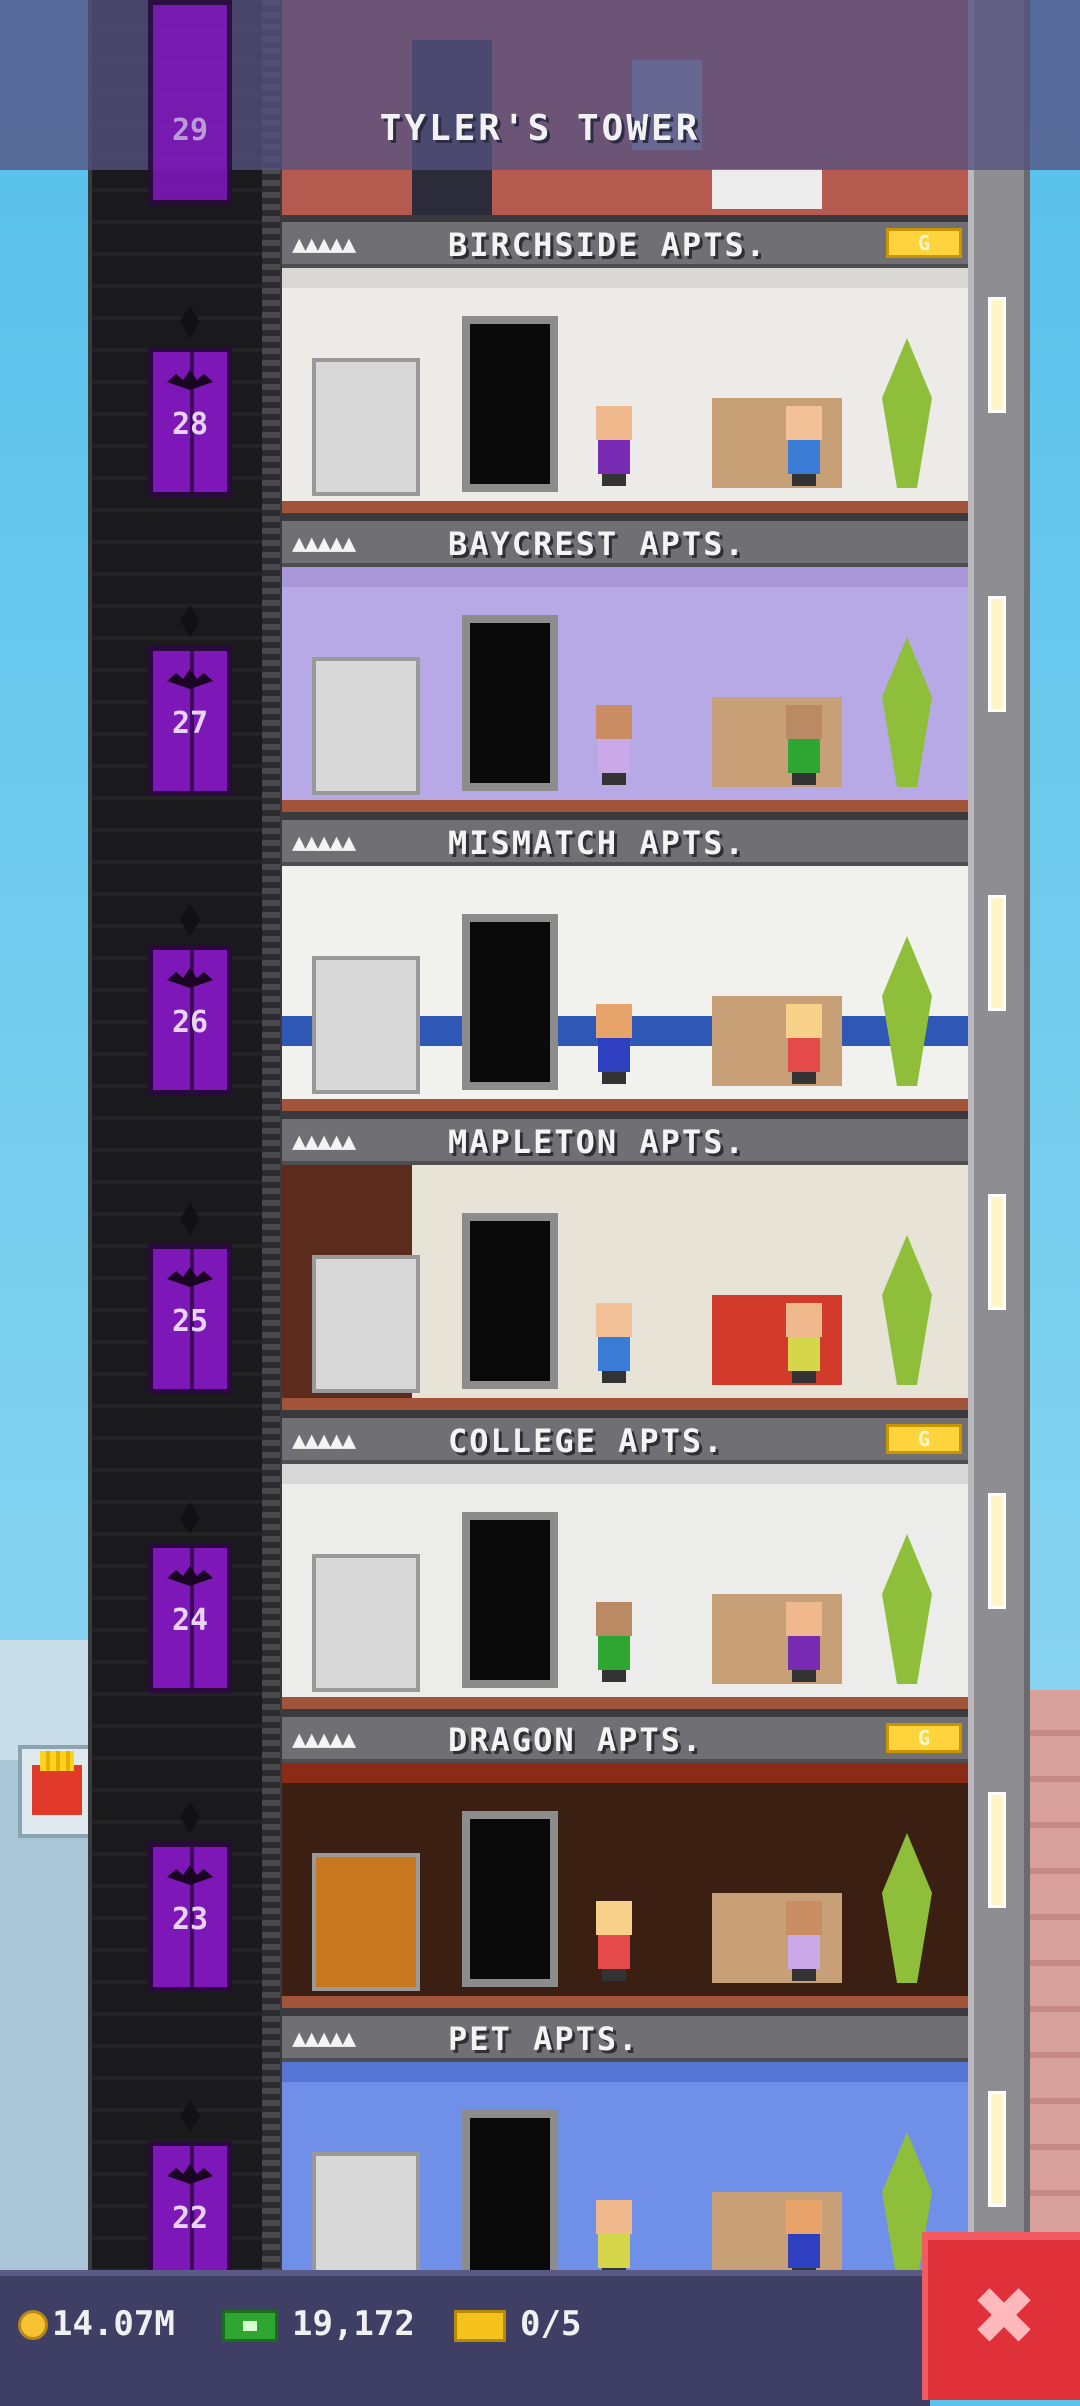 Image resolution: width=1080 pixels, height=2406 pixels. I want to click on floor-name: DRAGON APTS., so click(576, 1740).